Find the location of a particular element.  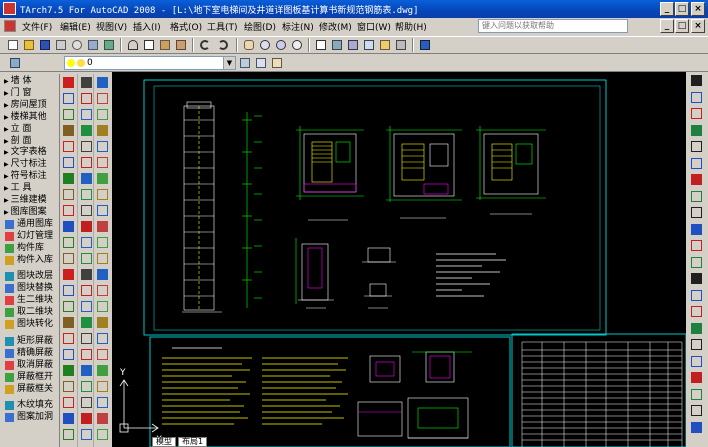

paste-icon is located at coordinates (165, 45).